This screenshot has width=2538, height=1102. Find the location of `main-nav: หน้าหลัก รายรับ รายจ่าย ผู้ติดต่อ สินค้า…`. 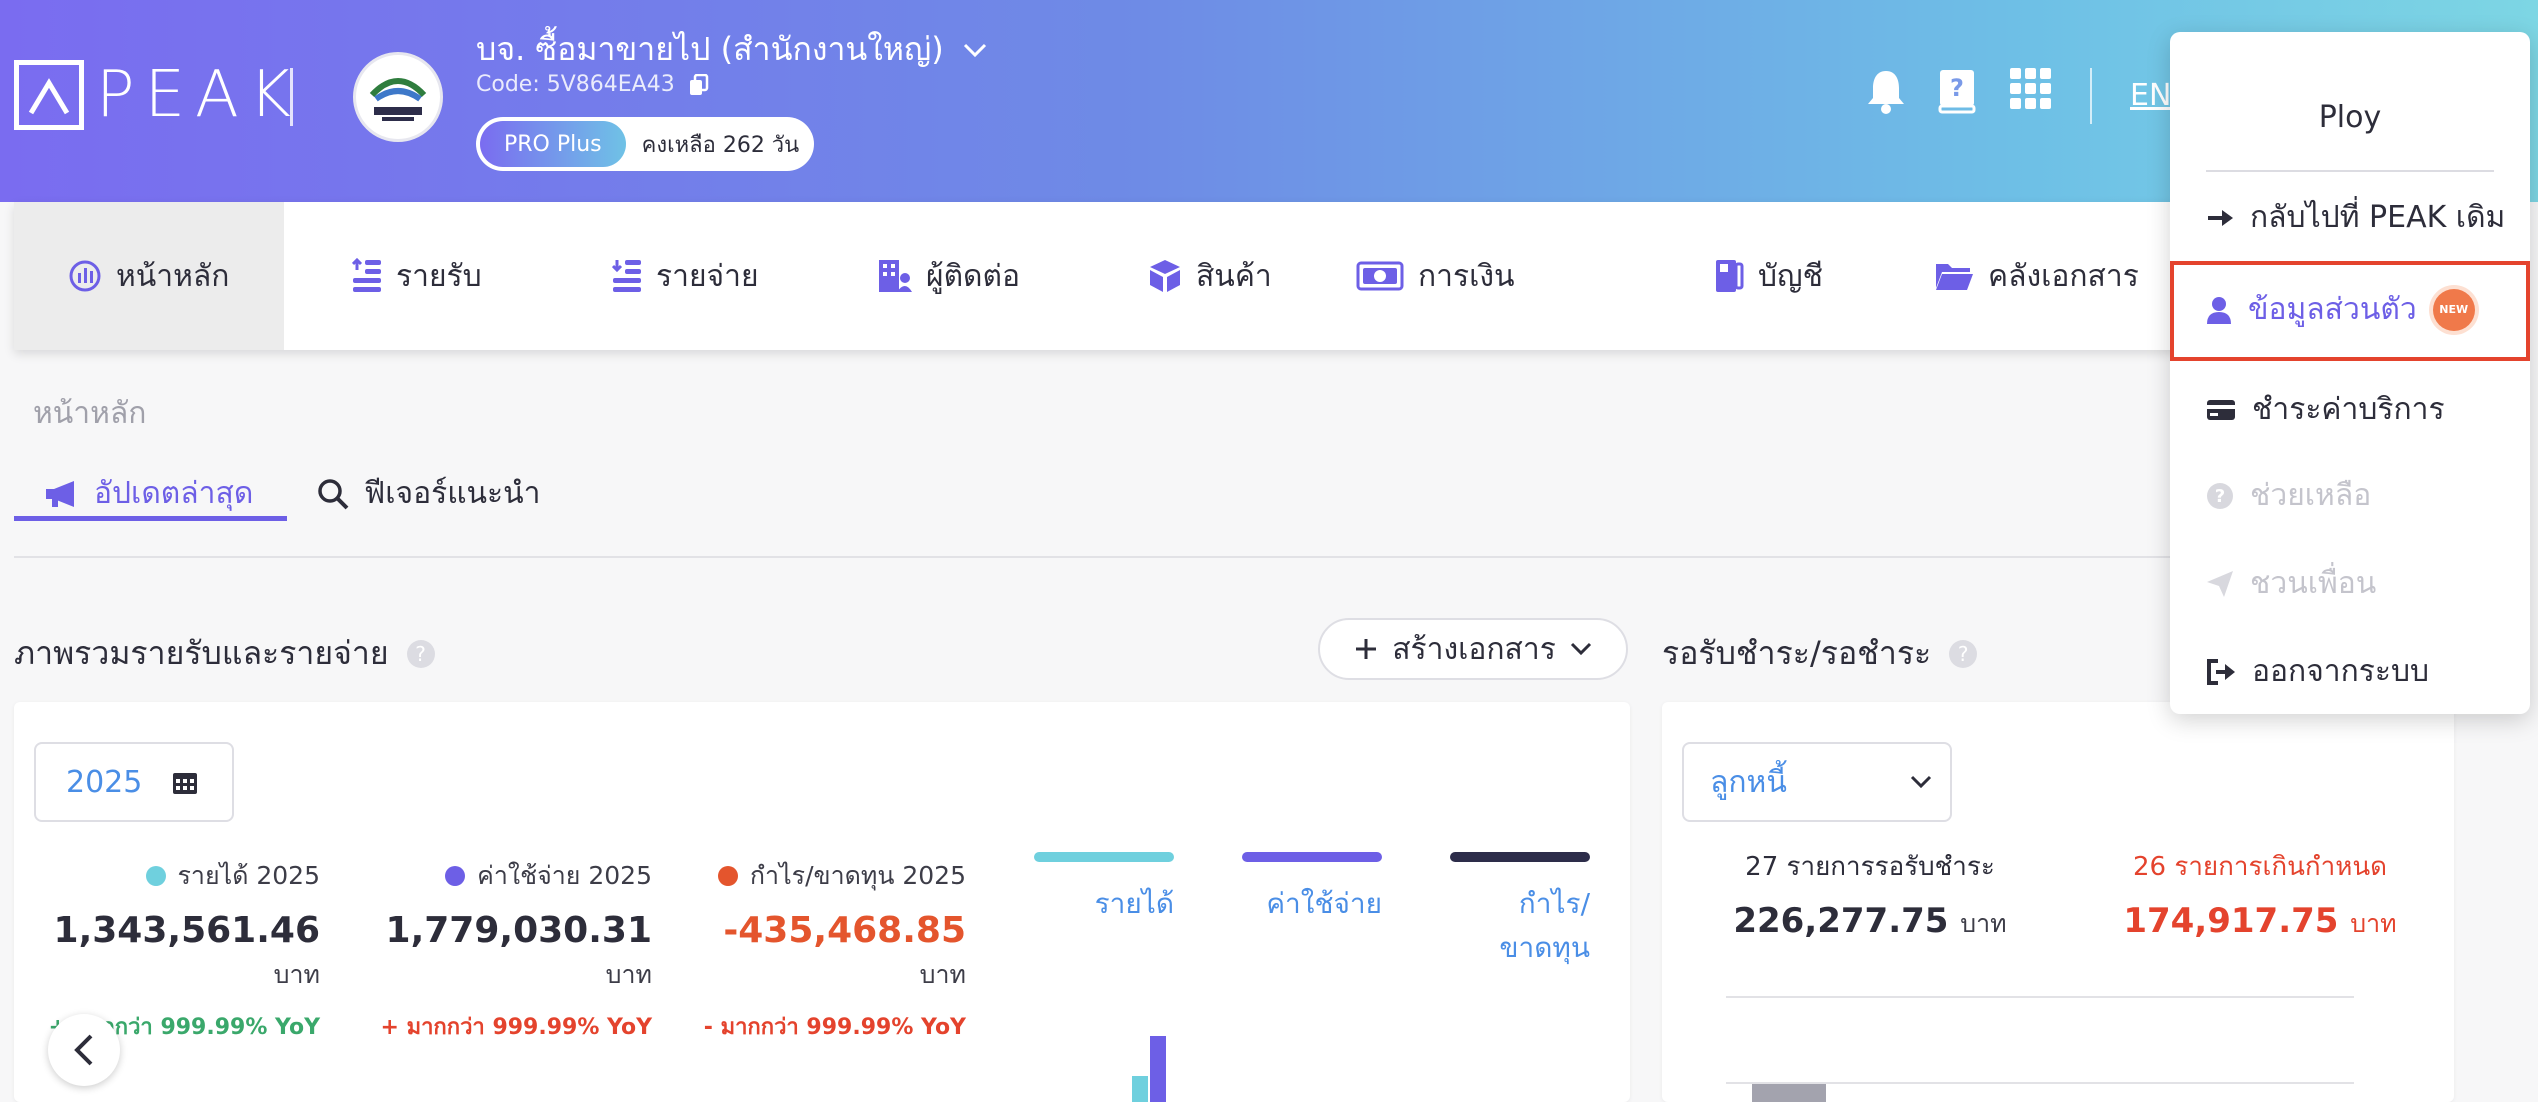

main-nav: หน้าหลัก รายรับ รายจ่าย ผู้ติดต่อ สินค้า… is located at coordinates (1234, 276).